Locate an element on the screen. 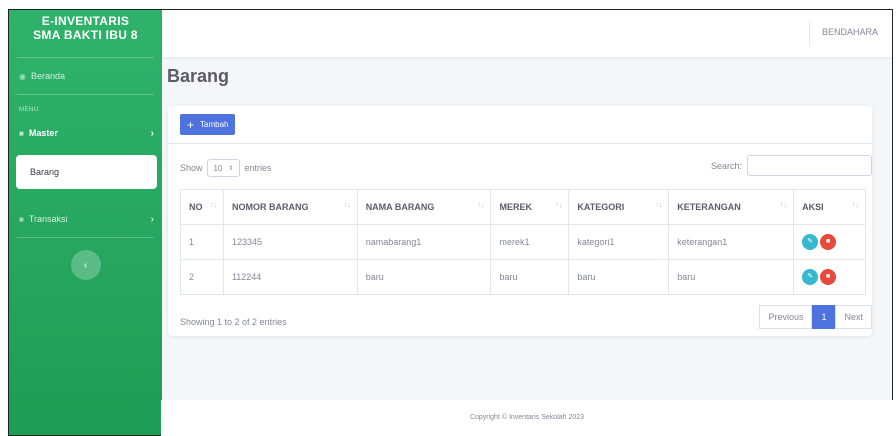  table-search: Search: is located at coordinates (791, 165).